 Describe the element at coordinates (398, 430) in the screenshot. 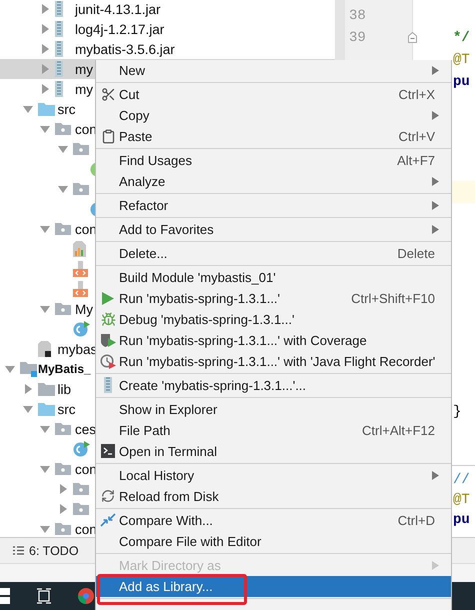

I see `shortcut-label: Ctrl+Alt+F12` at that location.